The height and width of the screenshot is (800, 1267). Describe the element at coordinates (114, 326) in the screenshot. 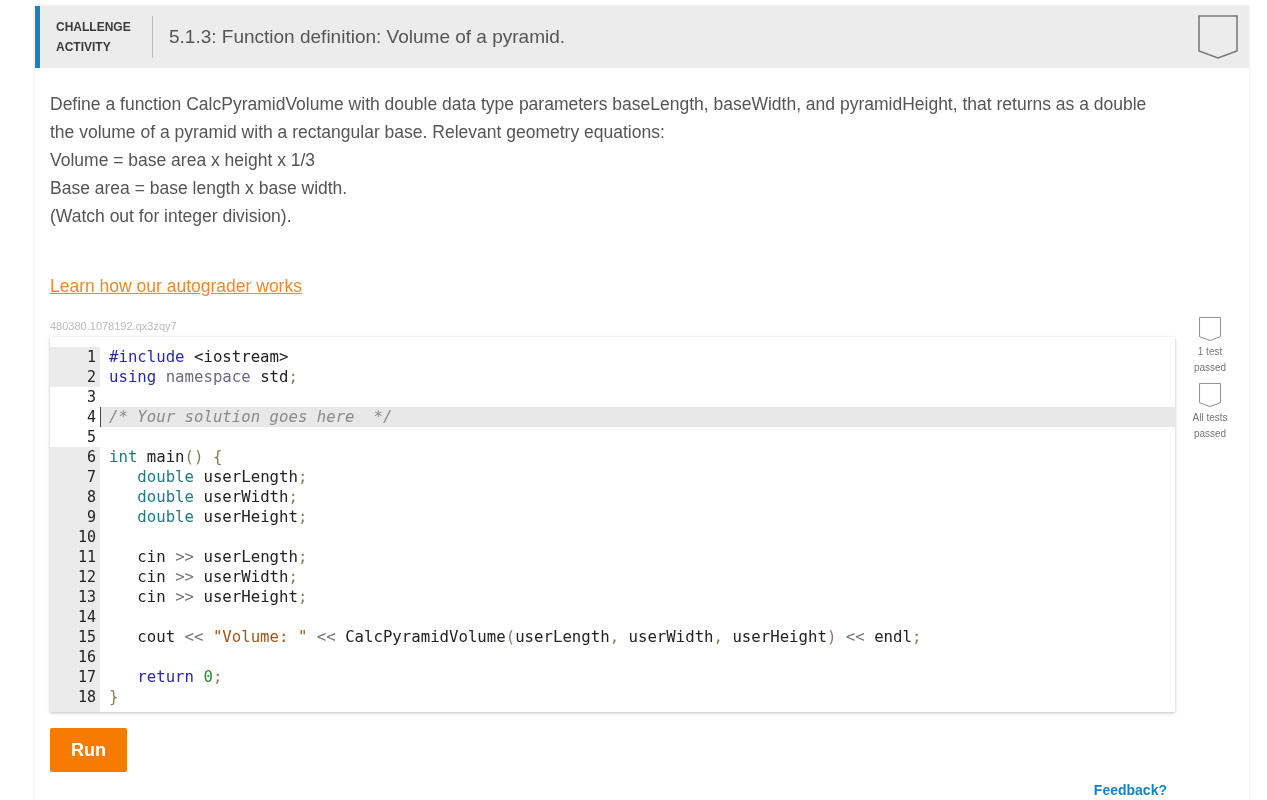

I see `activity-id: 480380.1078192.qx3zqy7` at that location.